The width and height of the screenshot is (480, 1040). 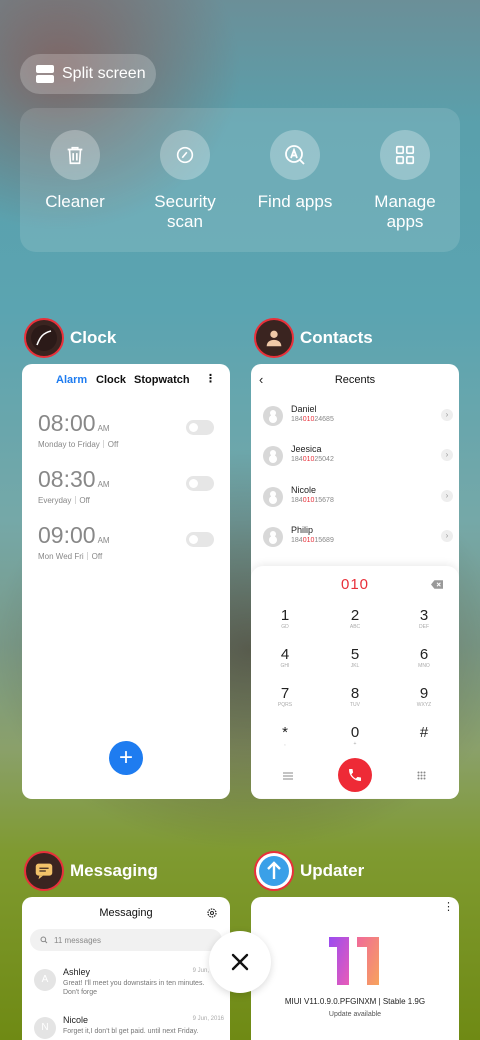 What do you see at coordinates (71, 380) in the screenshot?
I see `tab-alarm: Alarm` at bounding box center [71, 380].